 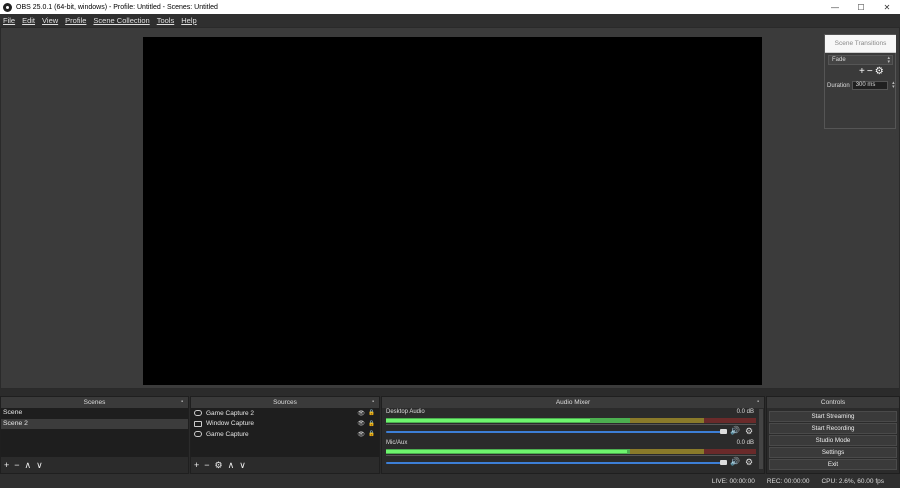 What do you see at coordinates (862, 72) in the screenshot?
I see `add-transition-button: +` at bounding box center [862, 72].